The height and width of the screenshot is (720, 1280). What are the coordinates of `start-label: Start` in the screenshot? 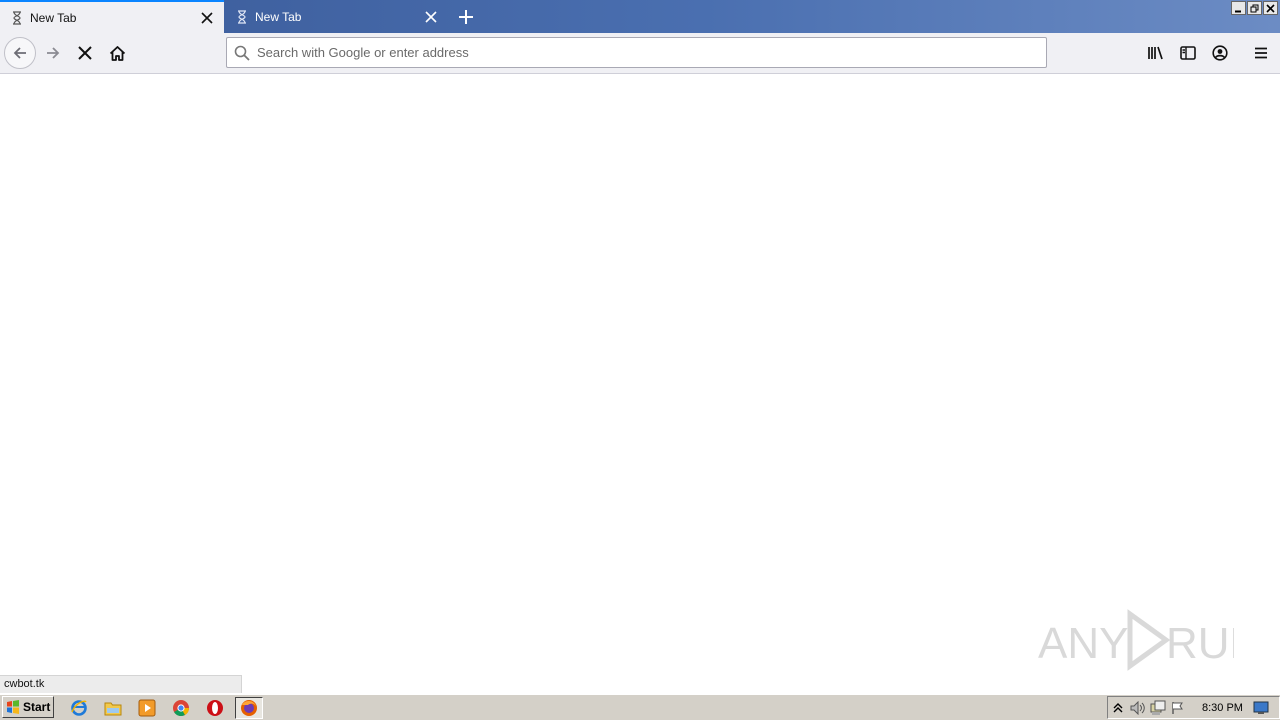 It's located at (37, 707).